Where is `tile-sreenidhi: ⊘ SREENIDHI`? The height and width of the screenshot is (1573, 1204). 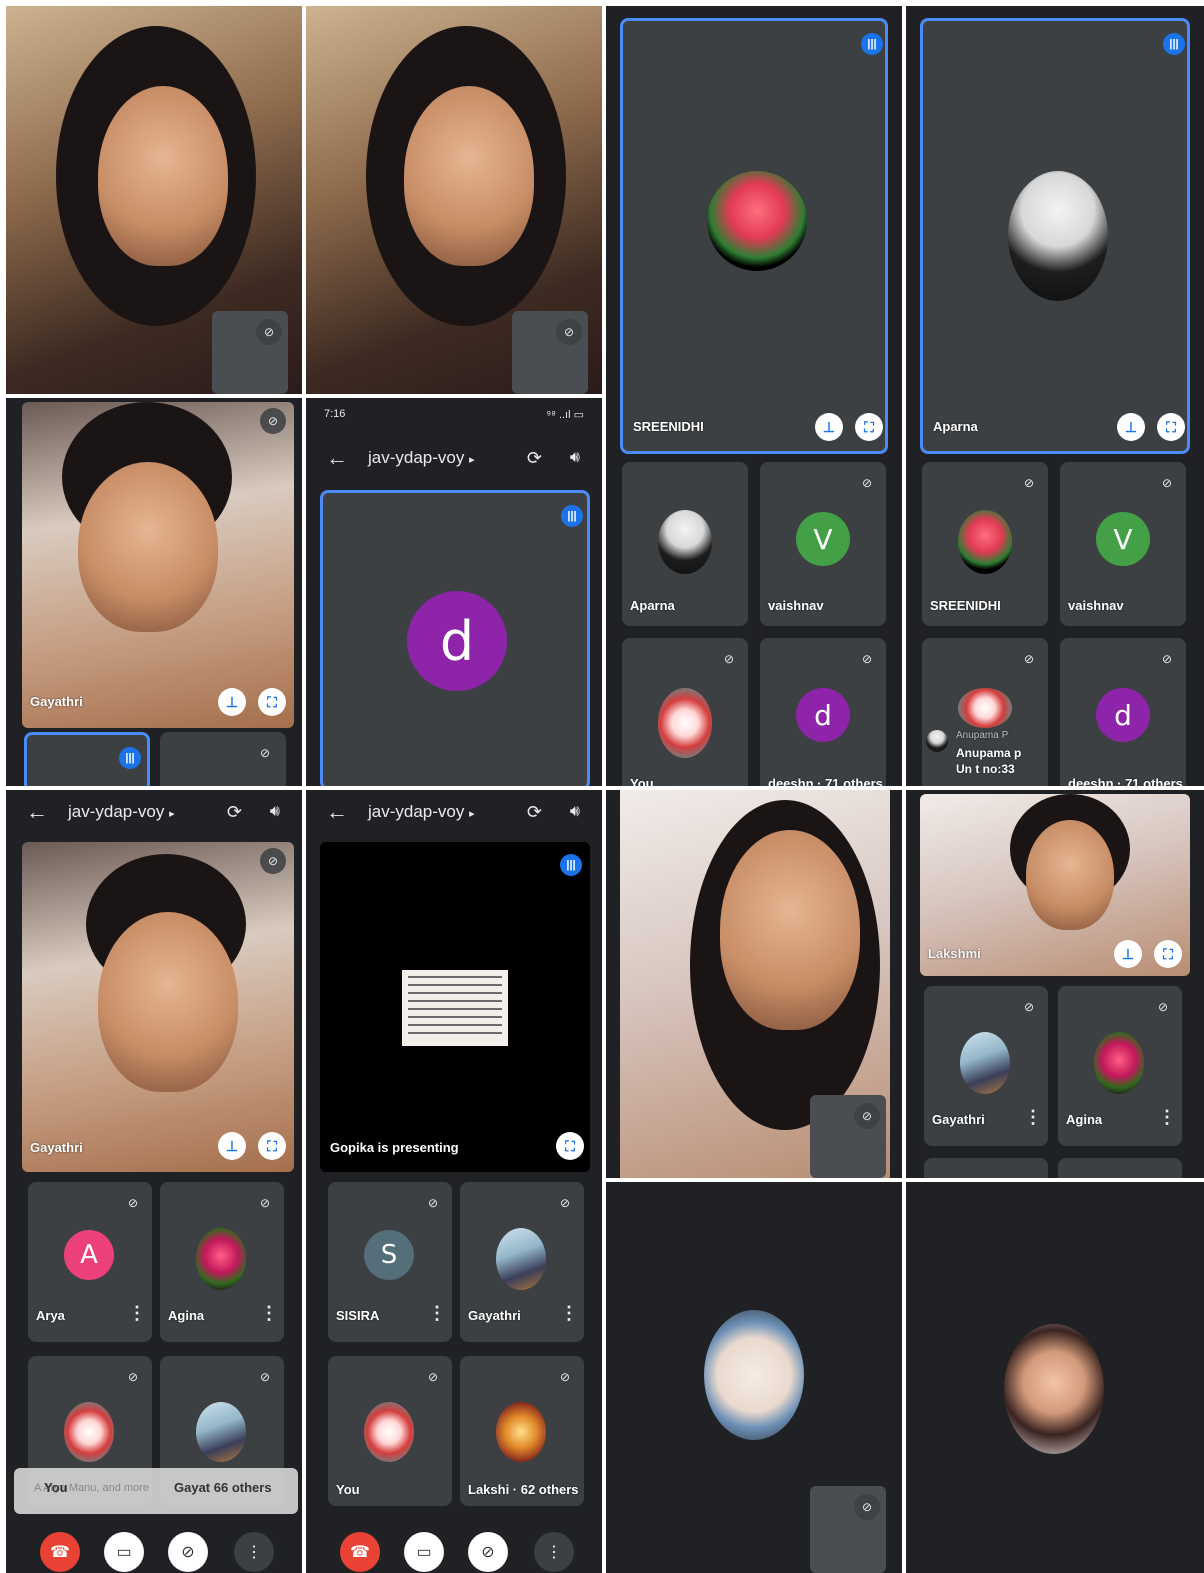 tile-sreenidhi: ⊘ SREENIDHI is located at coordinates (985, 544).